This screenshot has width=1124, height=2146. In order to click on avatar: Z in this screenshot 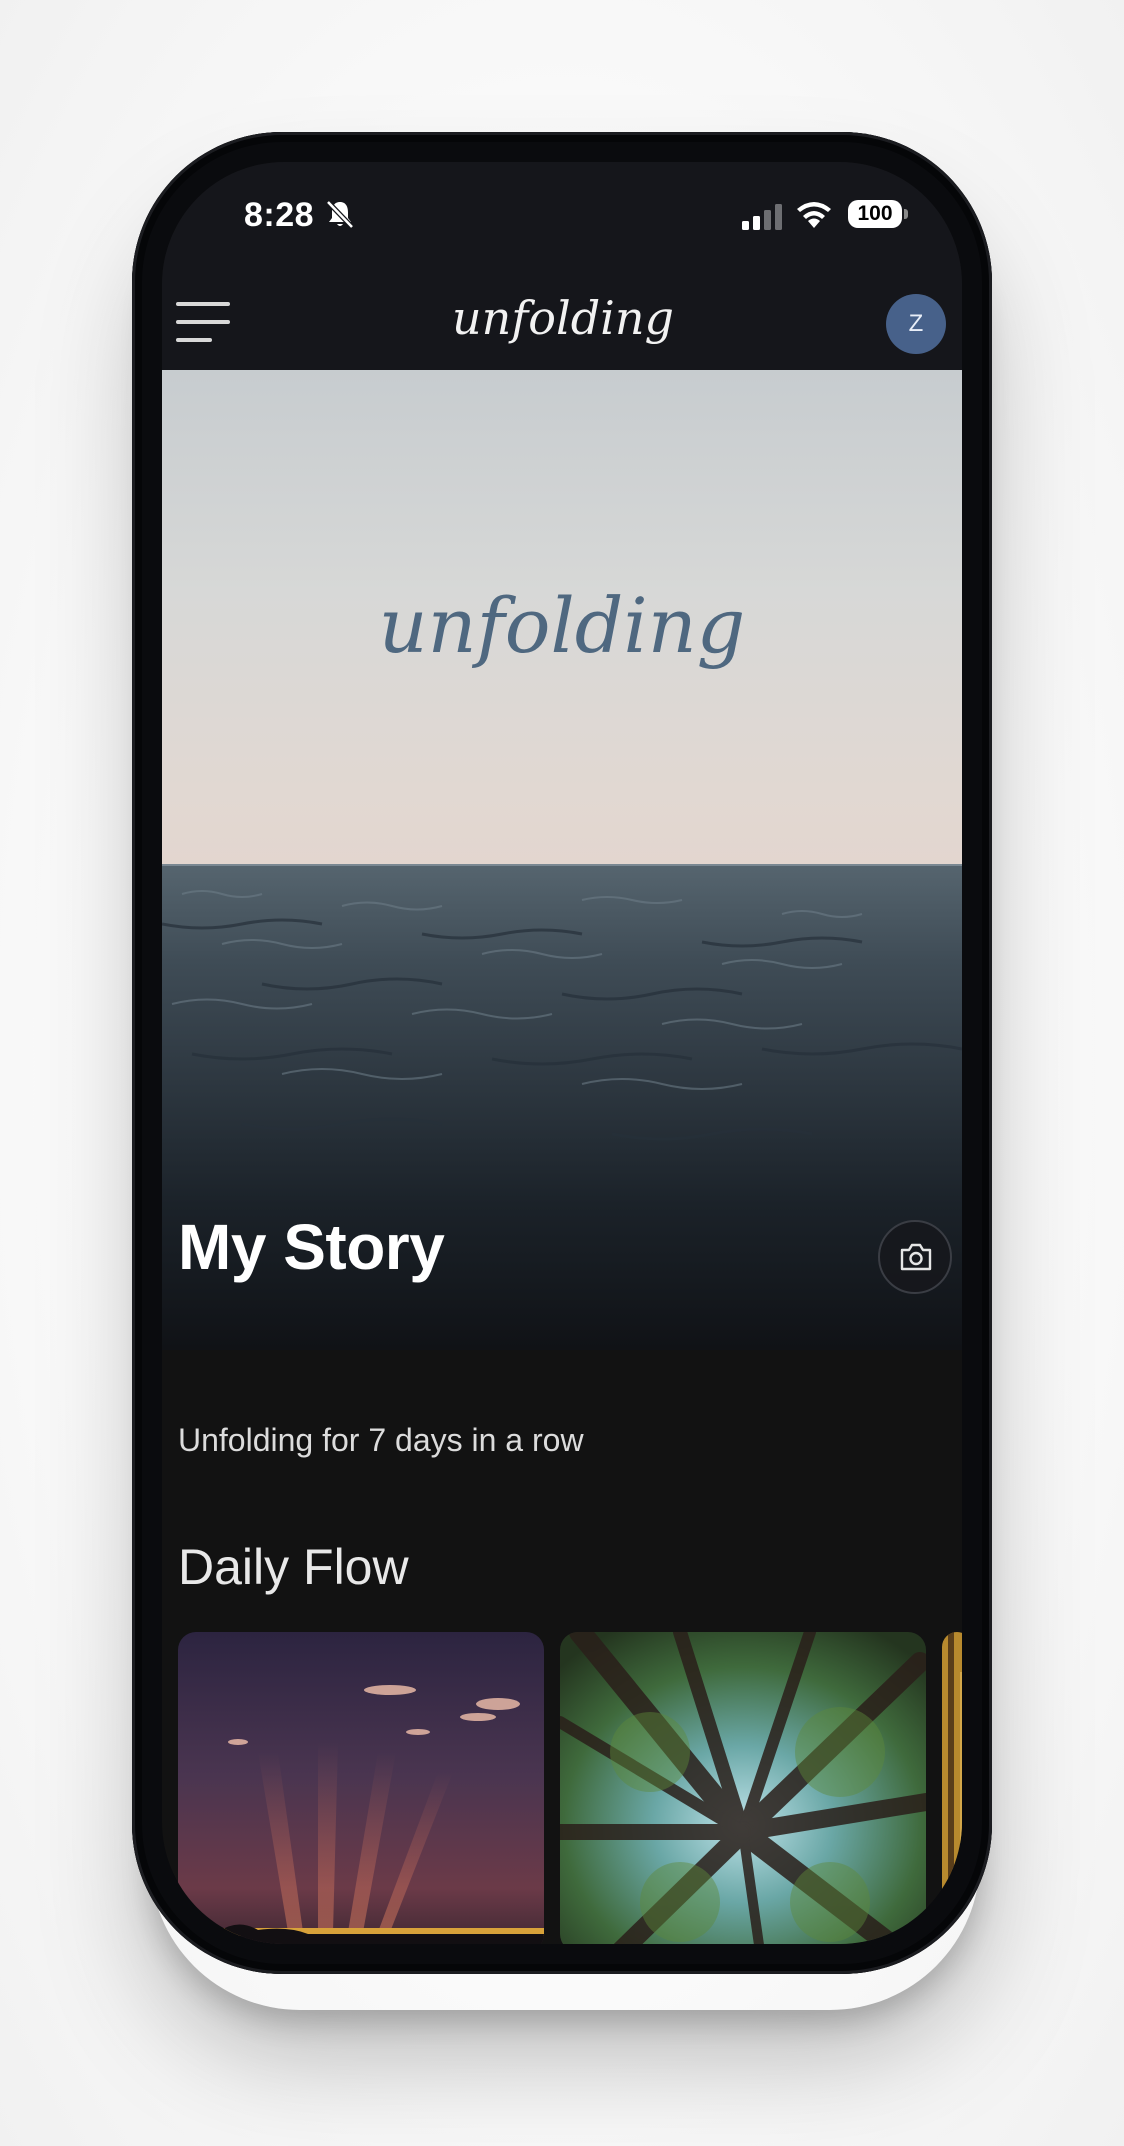, I will do `click(916, 324)`.